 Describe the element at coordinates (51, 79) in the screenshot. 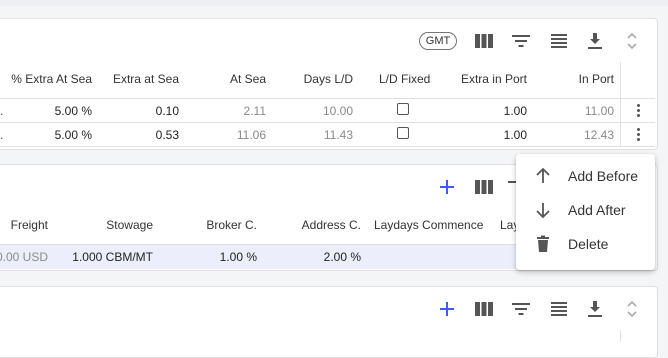

I see `col-header-pct-extra-at-sea: % Extra At Sea` at that location.